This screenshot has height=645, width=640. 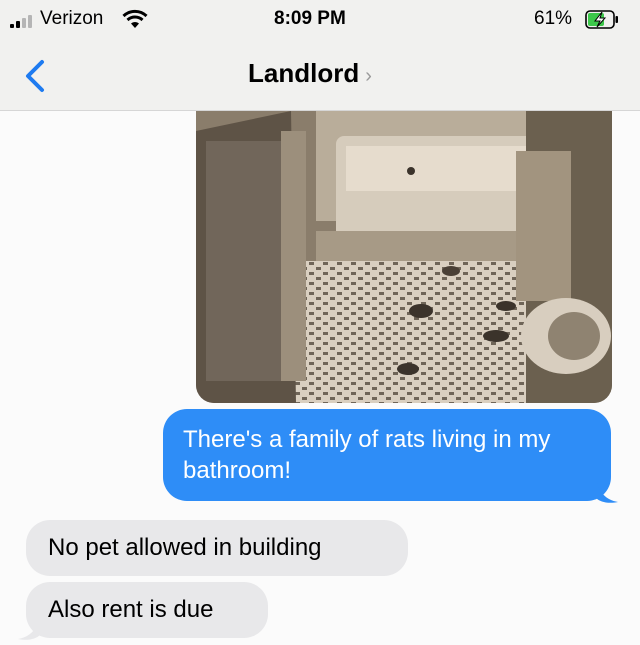 I want to click on battery-percentage: 61%, so click(x=553, y=18).